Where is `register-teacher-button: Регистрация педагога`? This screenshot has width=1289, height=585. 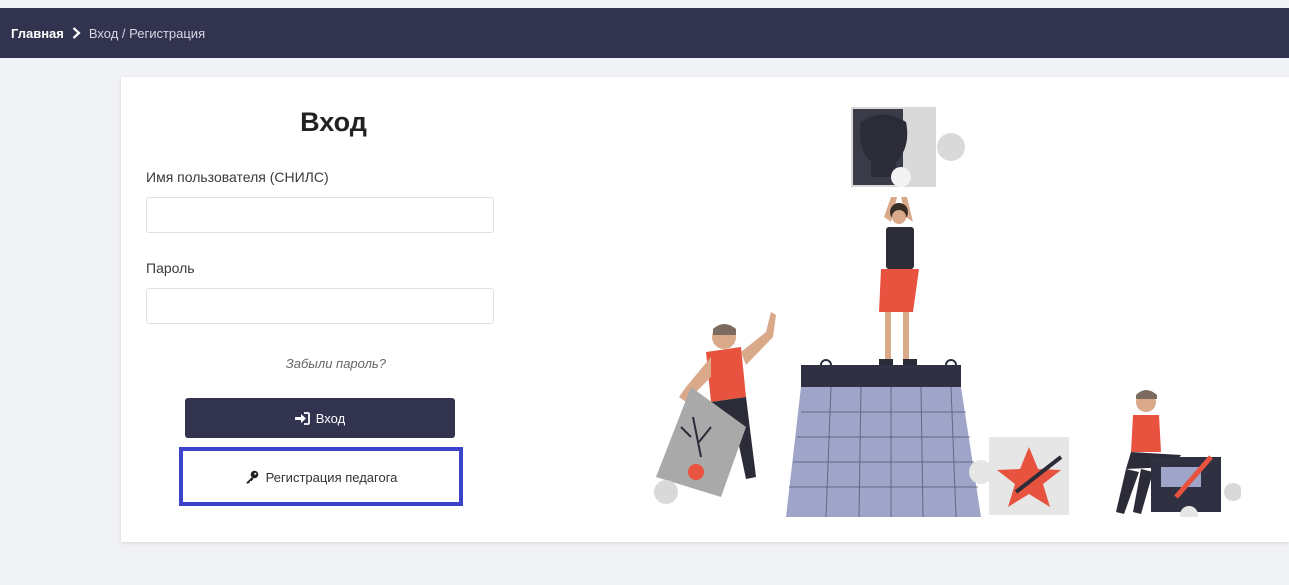
register-teacher-button: Регистрация педагога is located at coordinates (321, 477).